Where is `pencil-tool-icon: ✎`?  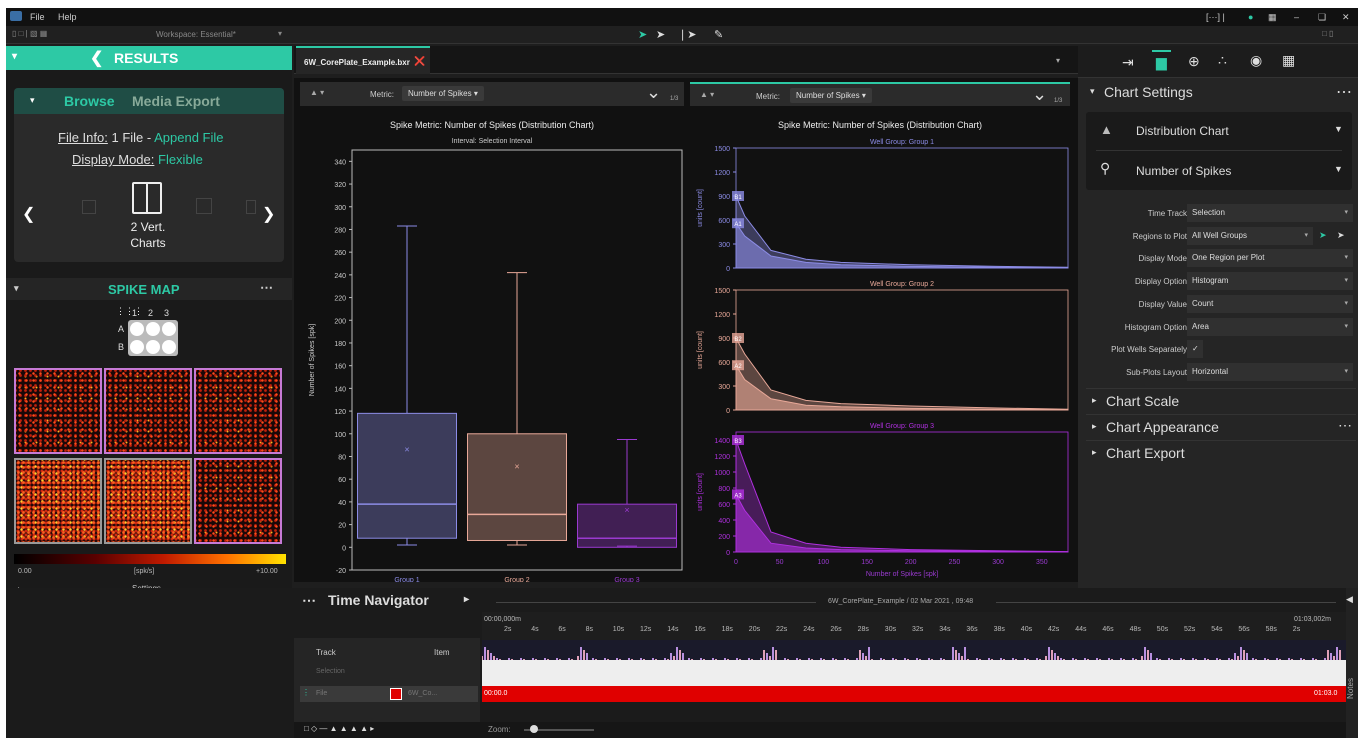 pencil-tool-icon: ✎ is located at coordinates (718, 34).